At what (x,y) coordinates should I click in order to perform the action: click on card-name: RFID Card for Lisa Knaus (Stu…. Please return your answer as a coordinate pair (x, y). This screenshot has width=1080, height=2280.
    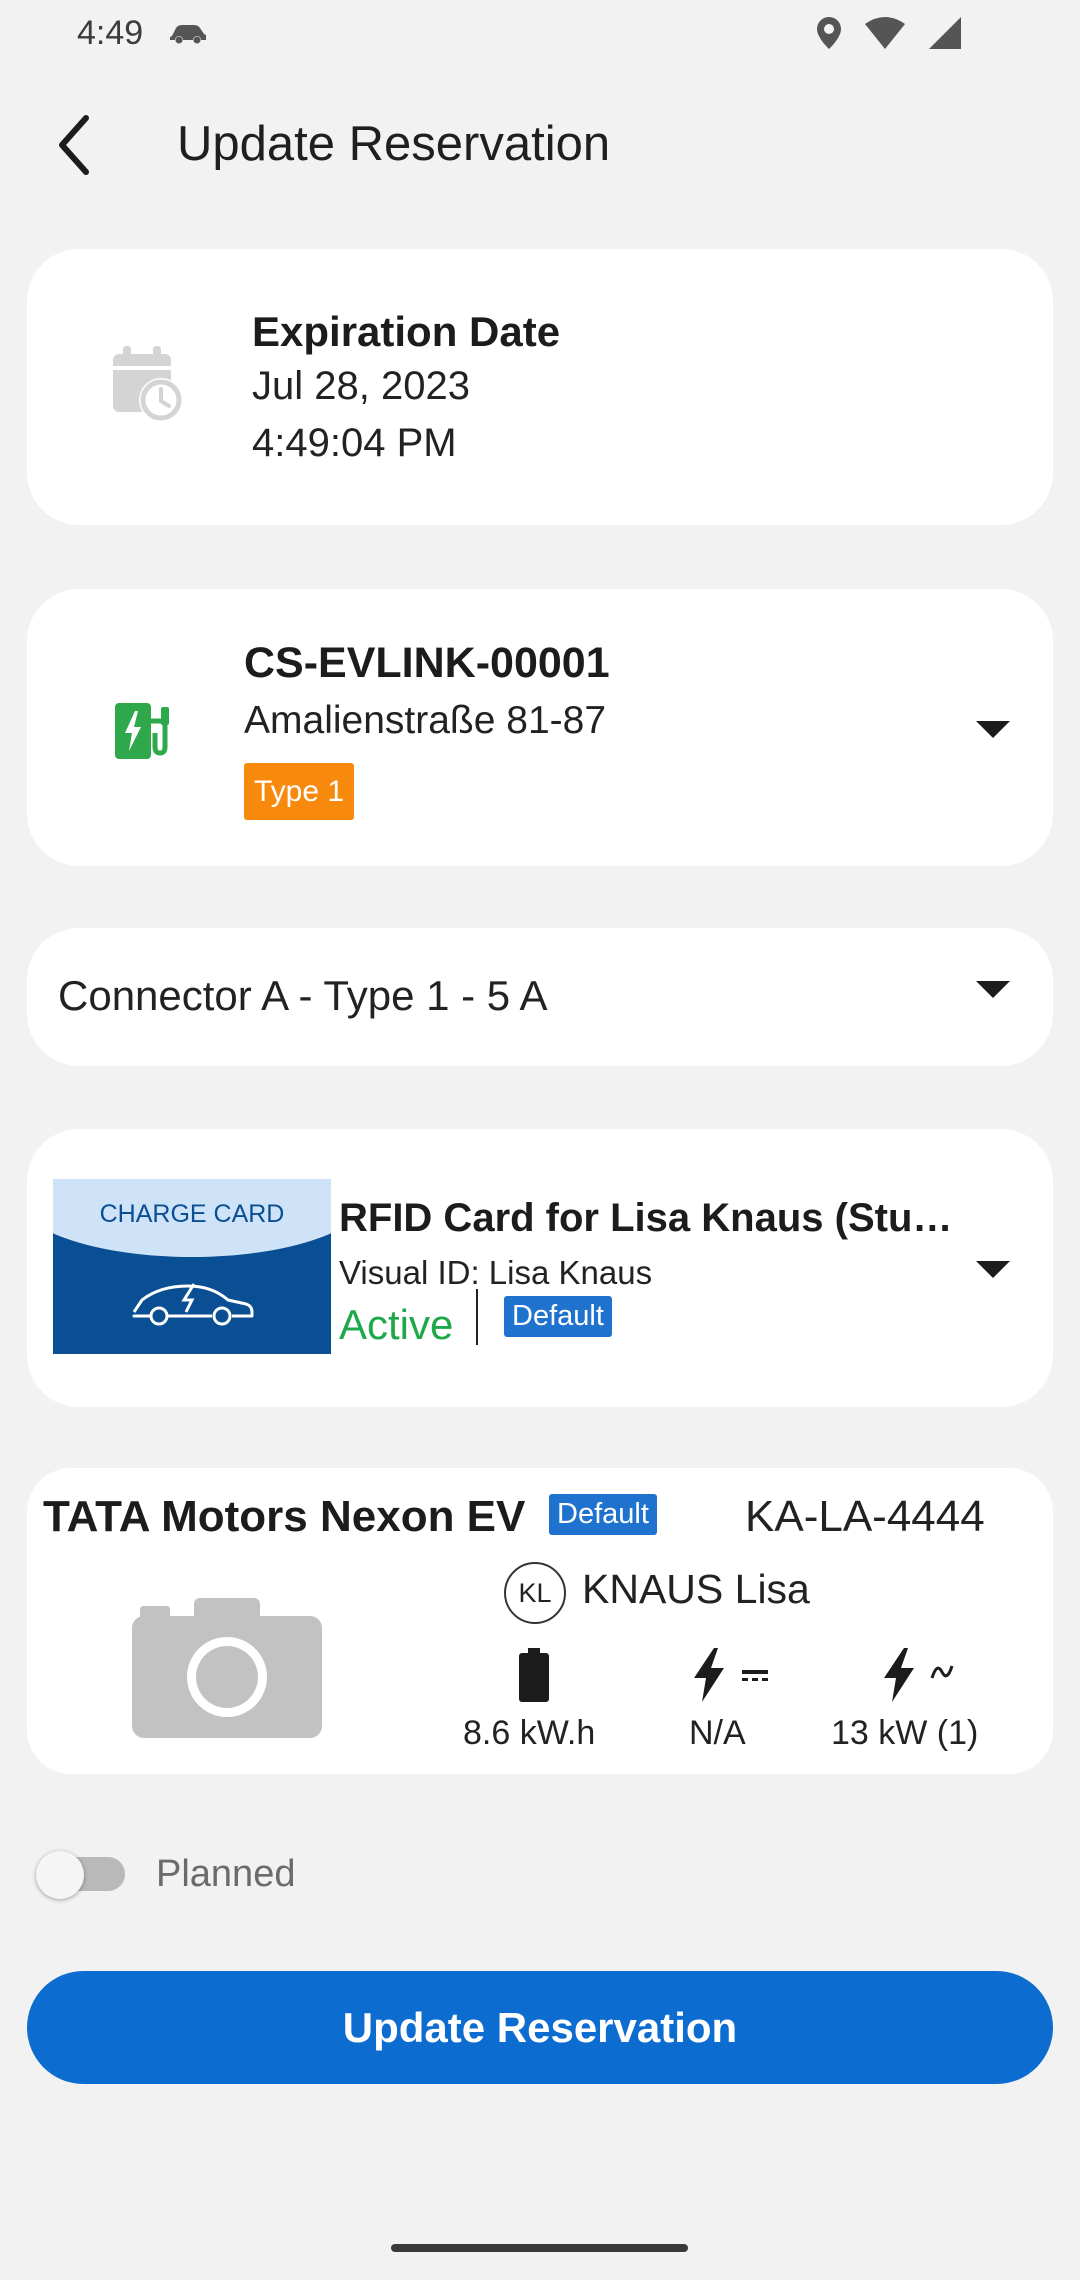
    Looking at the image, I should click on (646, 1218).